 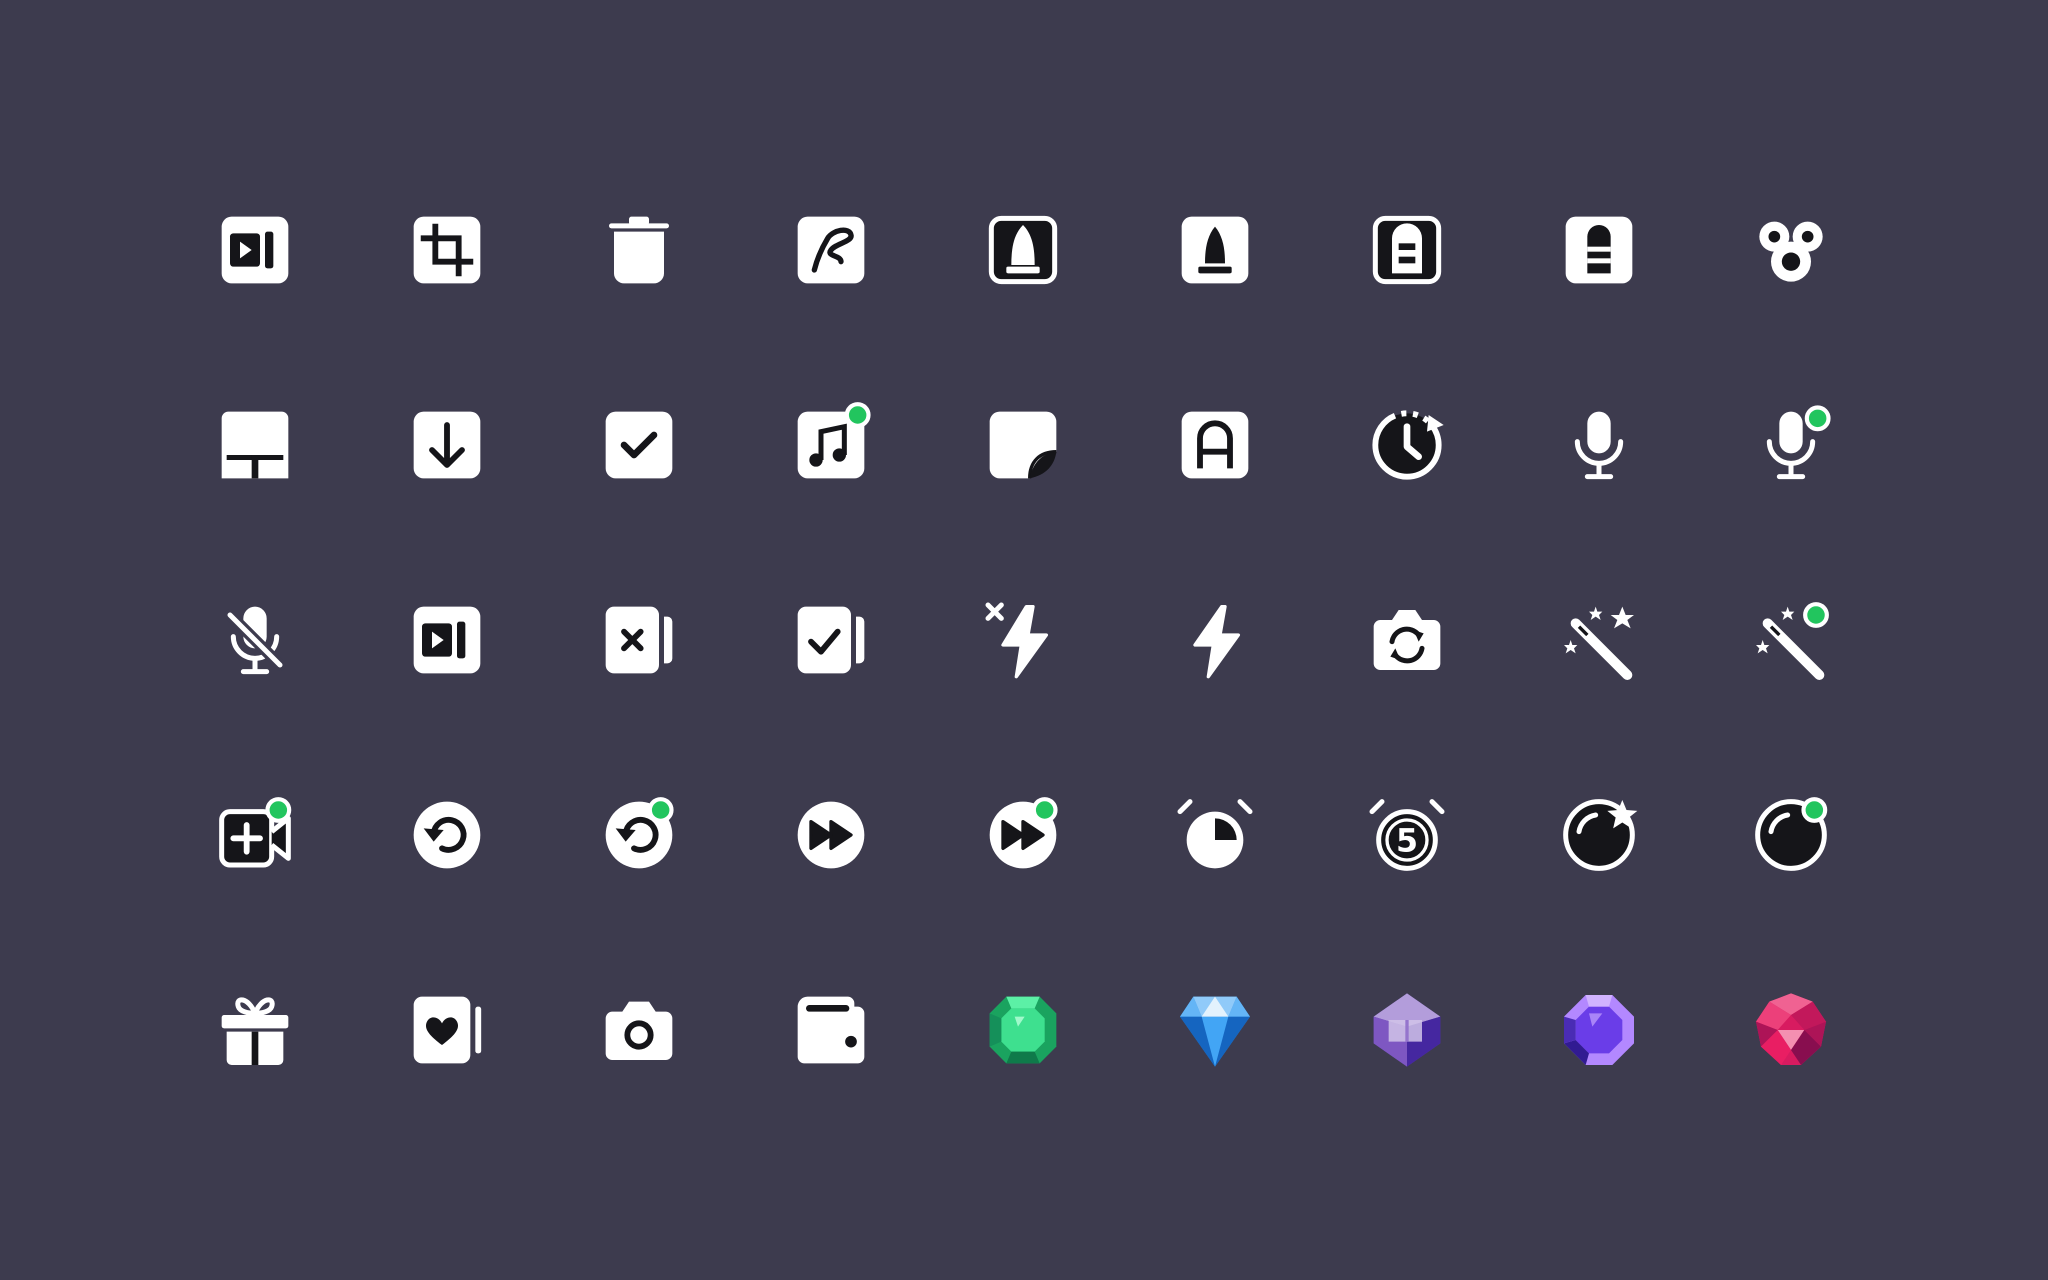 I want to click on trash-icon, so click(x=639, y=250).